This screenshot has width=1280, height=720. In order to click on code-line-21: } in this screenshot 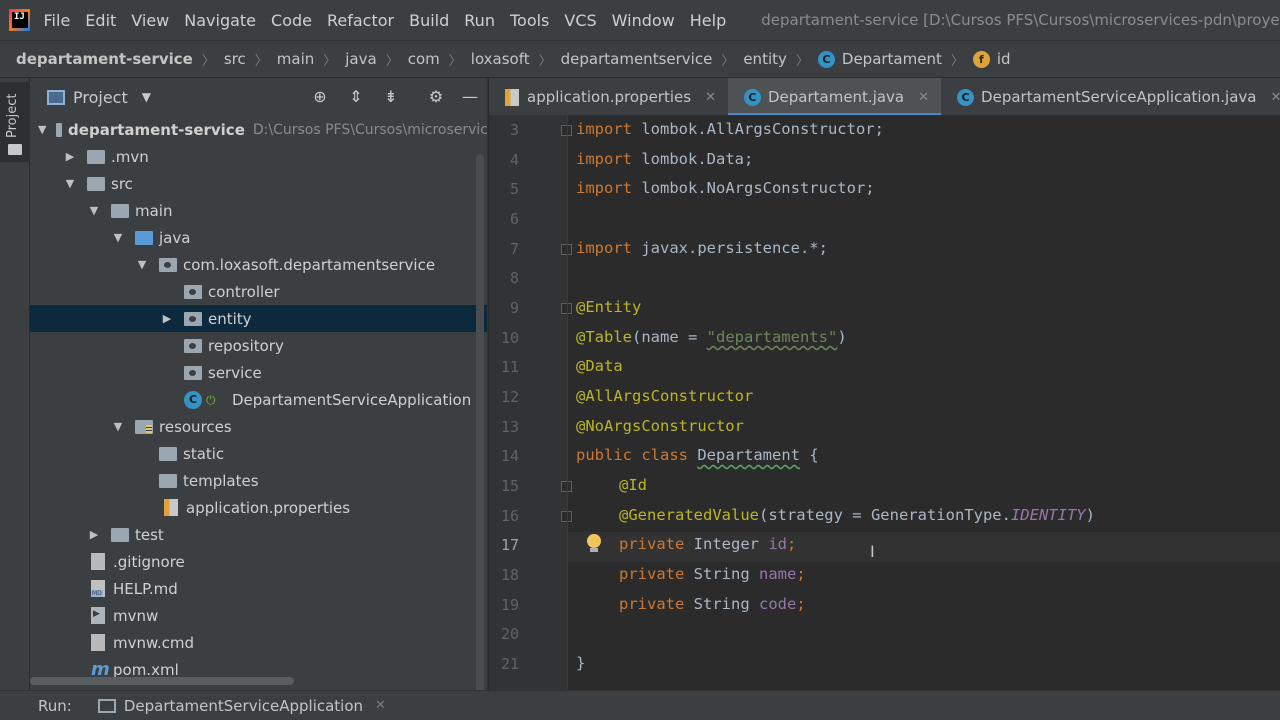, I will do `click(581, 663)`.